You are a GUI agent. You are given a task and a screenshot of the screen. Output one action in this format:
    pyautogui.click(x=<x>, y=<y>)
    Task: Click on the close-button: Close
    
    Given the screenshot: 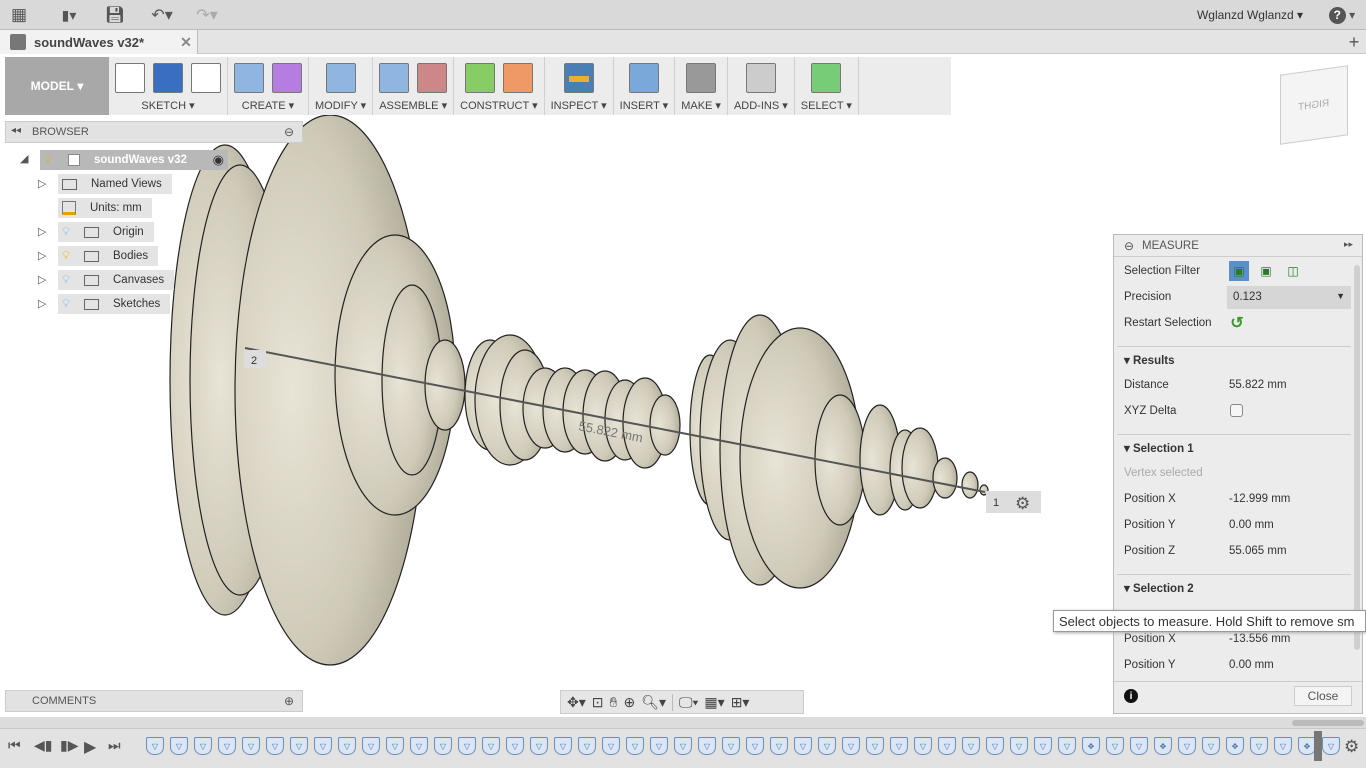 What is the action you would take?
    pyautogui.click(x=1323, y=696)
    